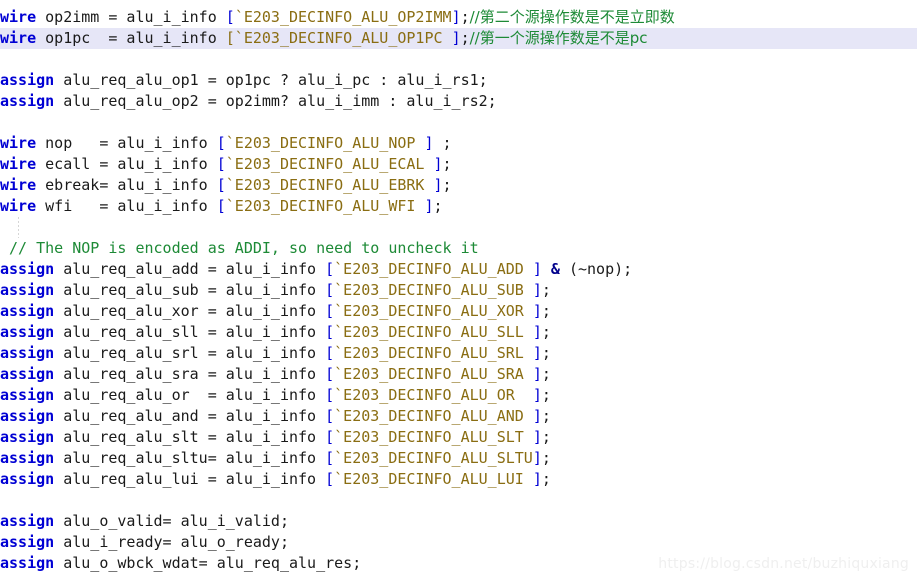 Image resolution: width=917 pixels, height=578 pixels. What do you see at coordinates (329, 164) in the screenshot?
I see `code-token-macro: `E203_DECINFO_ALU_ECAL` at bounding box center [329, 164].